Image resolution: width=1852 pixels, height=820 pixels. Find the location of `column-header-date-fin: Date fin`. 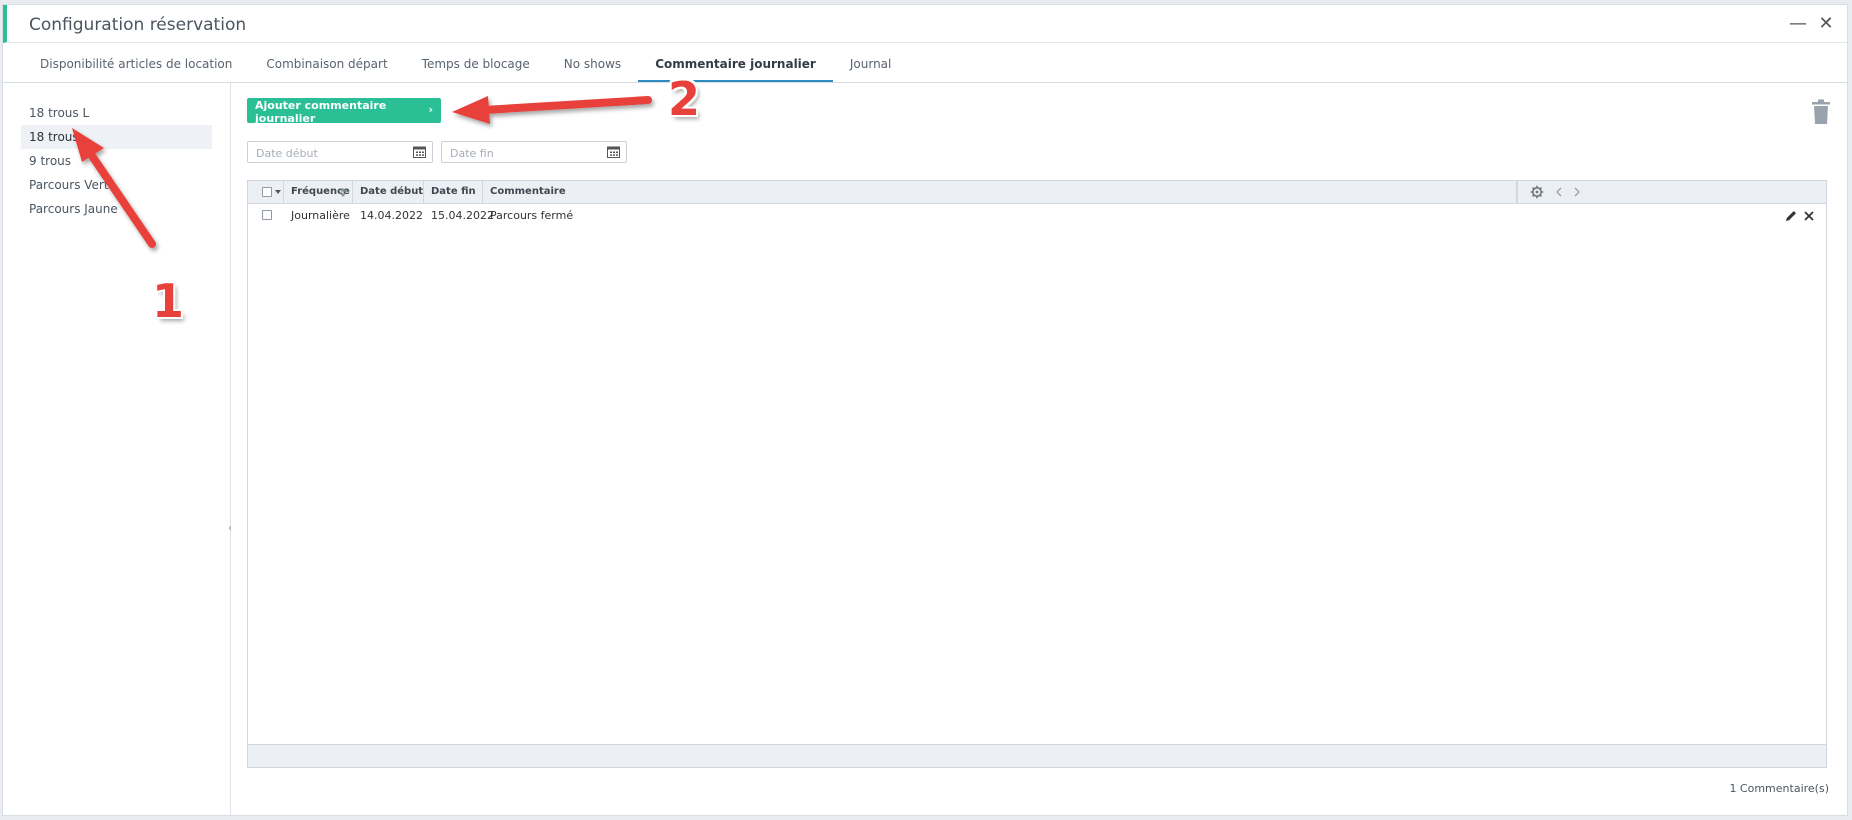

column-header-date-fin: Date fin is located at coordinates (453, 192).